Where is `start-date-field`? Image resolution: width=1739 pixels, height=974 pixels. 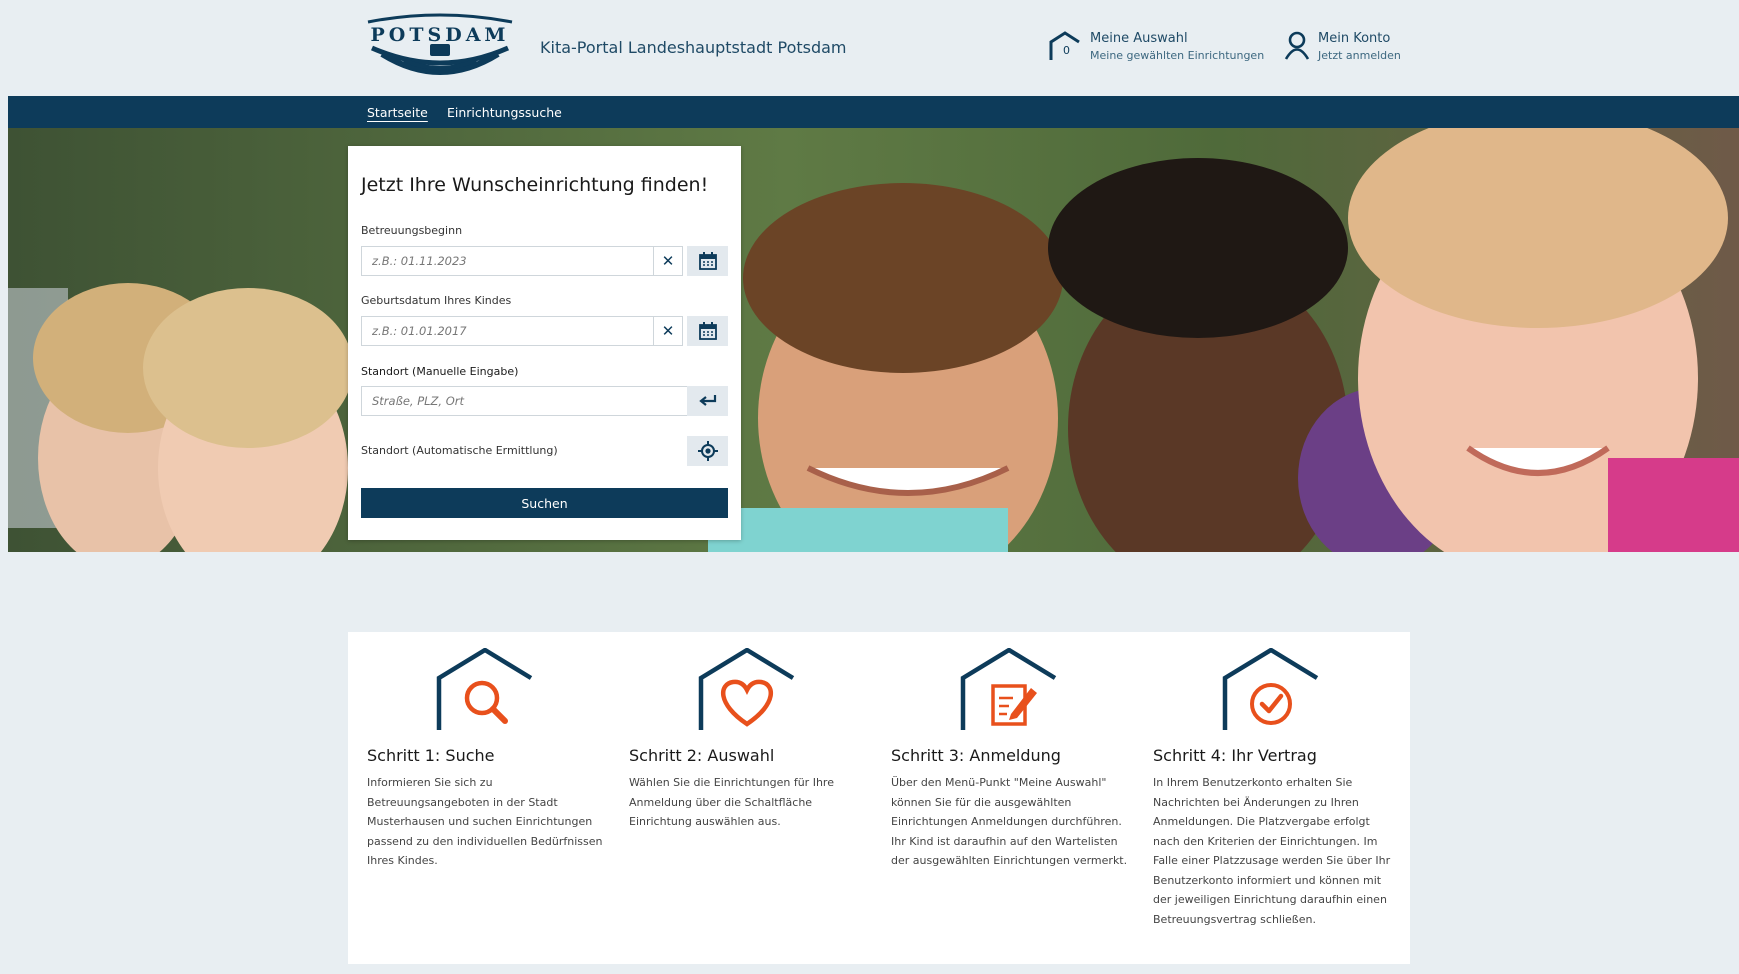
start-date-field is located at coordinates (507, 261).